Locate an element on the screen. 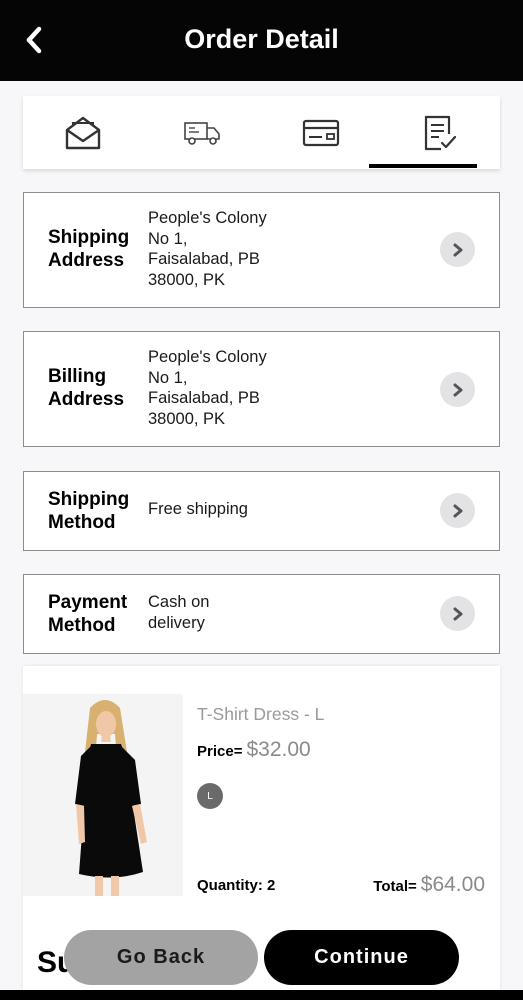 The height and width of the screenshot is (1000, 523). shipping-address-label: Shipping Address is located at coordinates (89, 249).